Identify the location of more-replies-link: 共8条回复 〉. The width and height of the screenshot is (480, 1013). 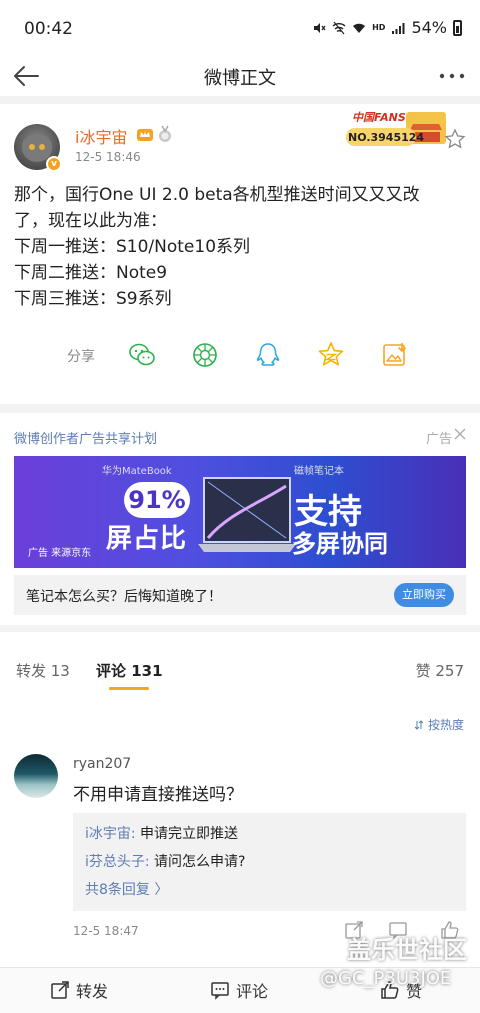
(126, 889).